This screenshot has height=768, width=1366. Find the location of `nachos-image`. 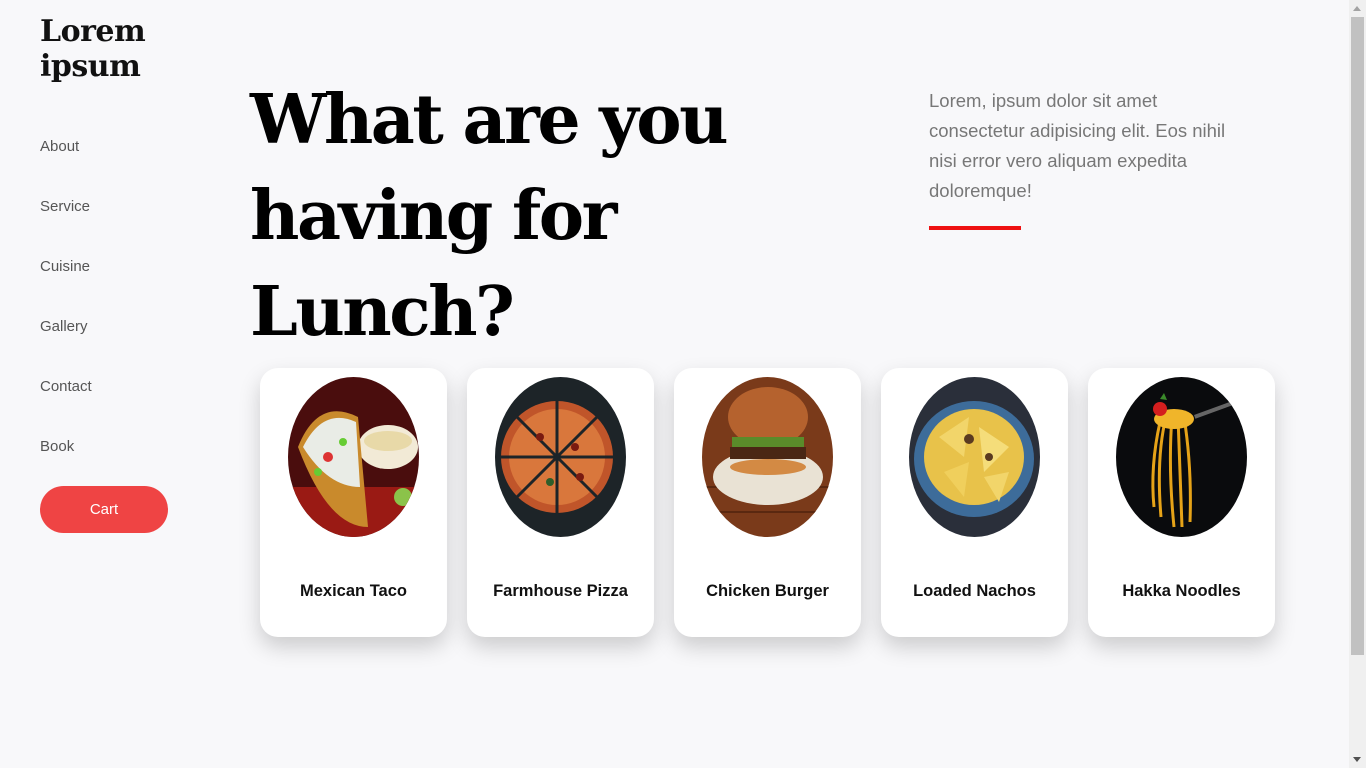

nachos-image is located at coordinates (974, 457).